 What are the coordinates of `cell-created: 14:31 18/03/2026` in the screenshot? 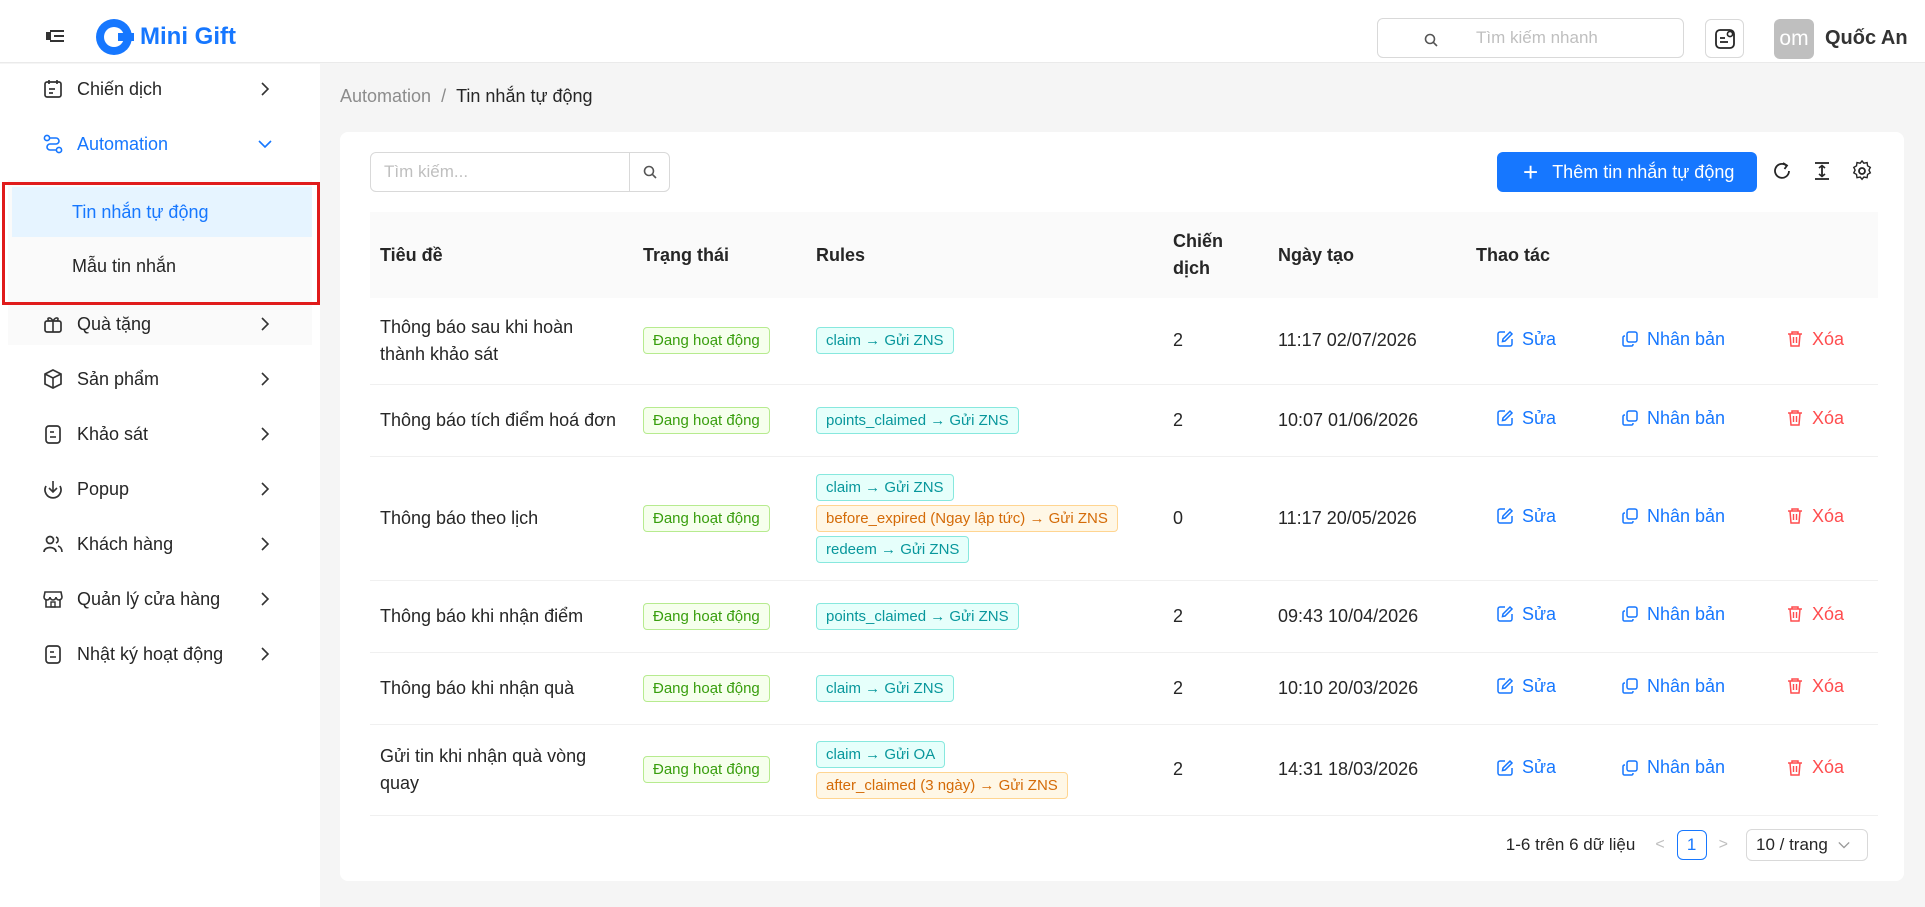 It's located at (1367, 770).